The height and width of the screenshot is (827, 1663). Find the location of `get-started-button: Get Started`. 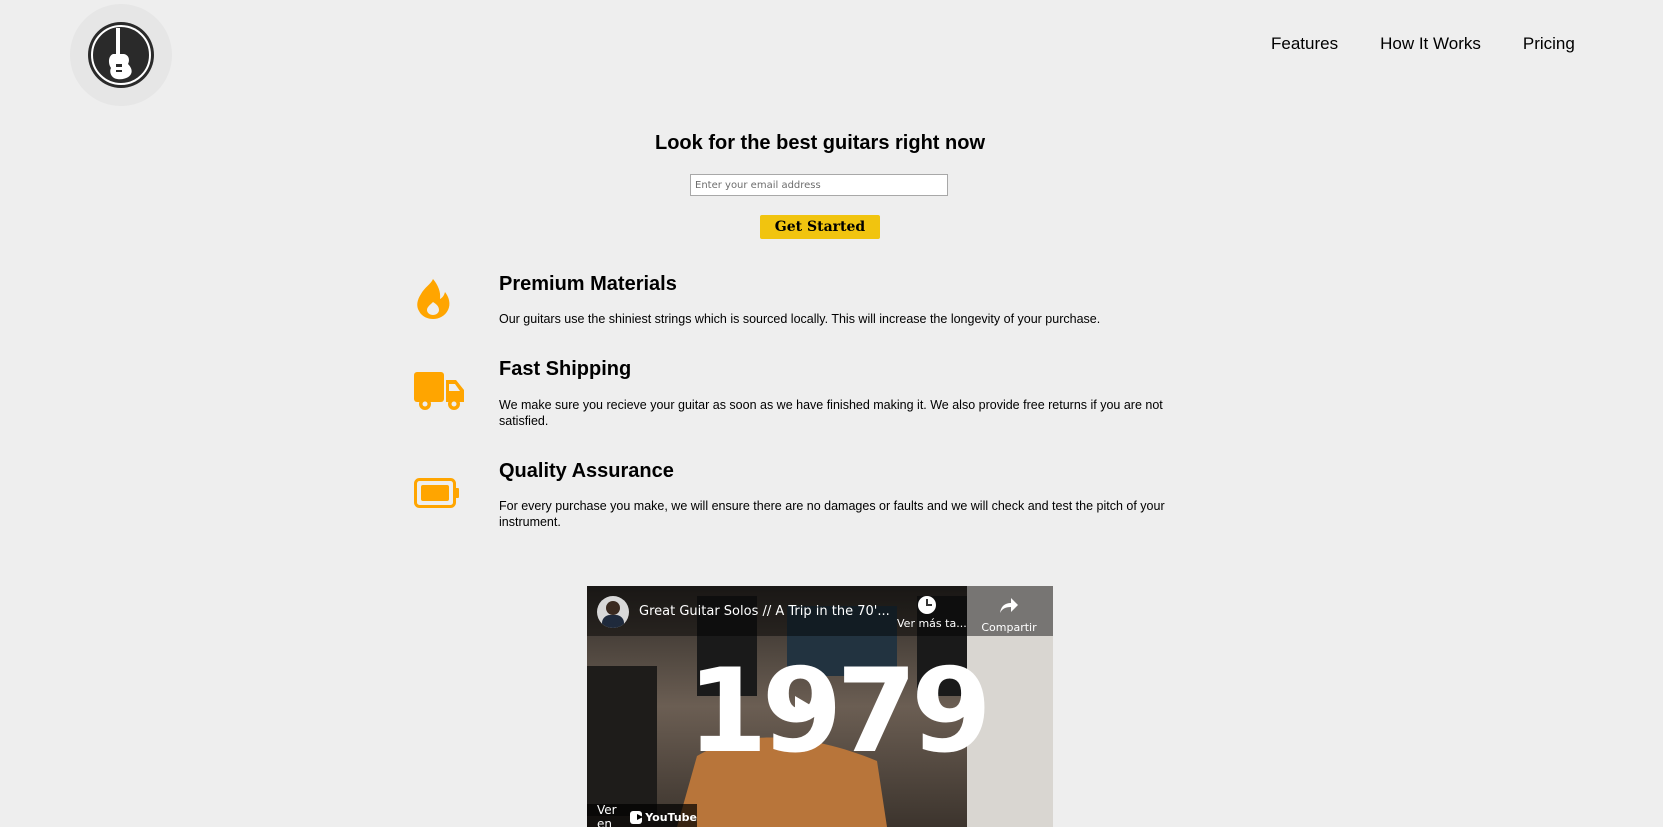

get-started-button: Get Started is located at coordinates (820, 227).